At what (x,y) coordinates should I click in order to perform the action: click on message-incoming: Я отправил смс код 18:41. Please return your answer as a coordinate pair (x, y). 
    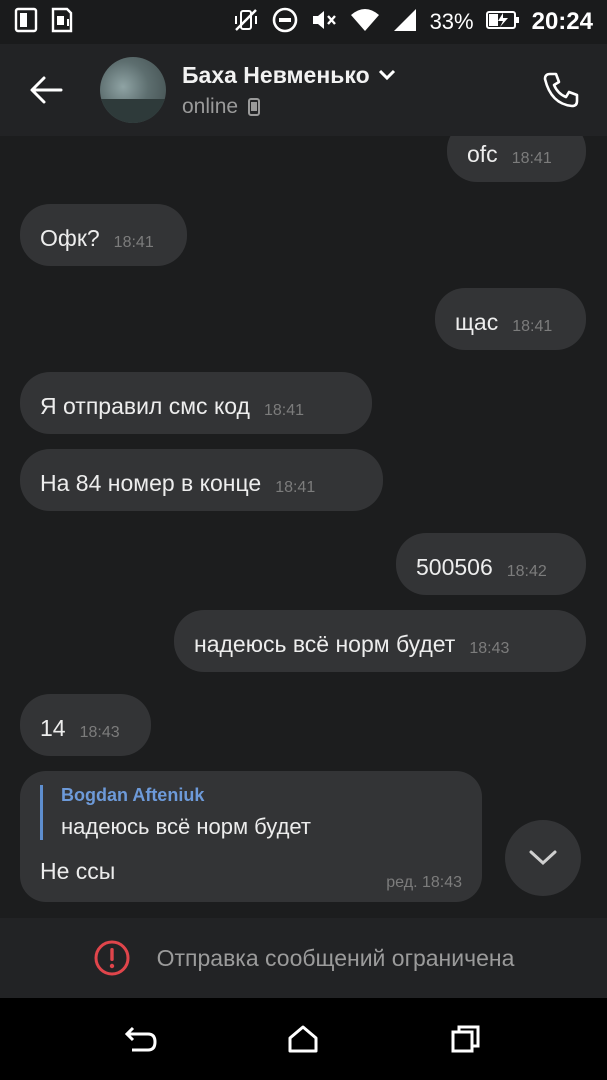
    Looking at the image, I should click on (196, 403).